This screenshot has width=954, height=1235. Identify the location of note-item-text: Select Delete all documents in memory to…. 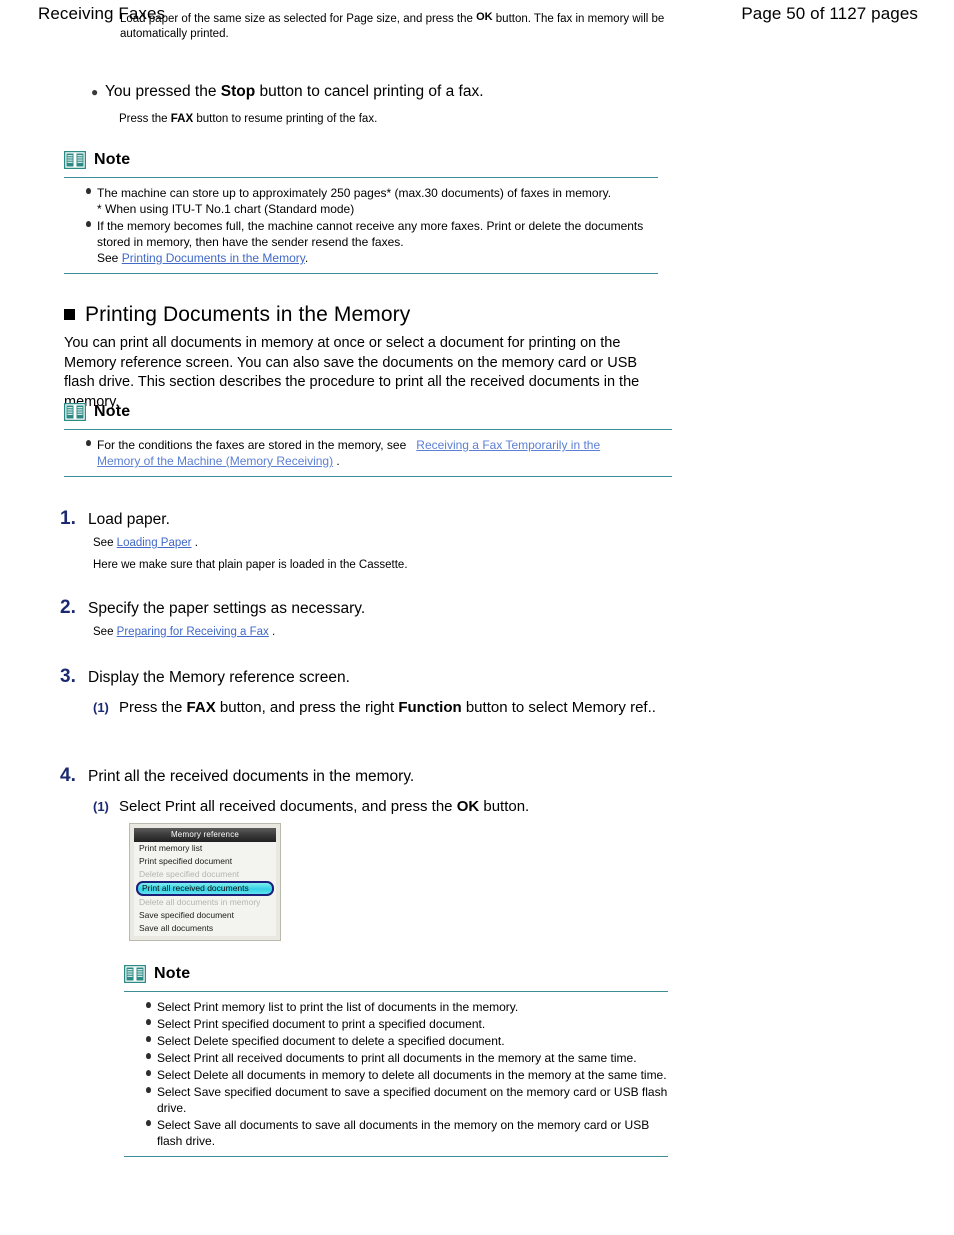
(412, 1075).